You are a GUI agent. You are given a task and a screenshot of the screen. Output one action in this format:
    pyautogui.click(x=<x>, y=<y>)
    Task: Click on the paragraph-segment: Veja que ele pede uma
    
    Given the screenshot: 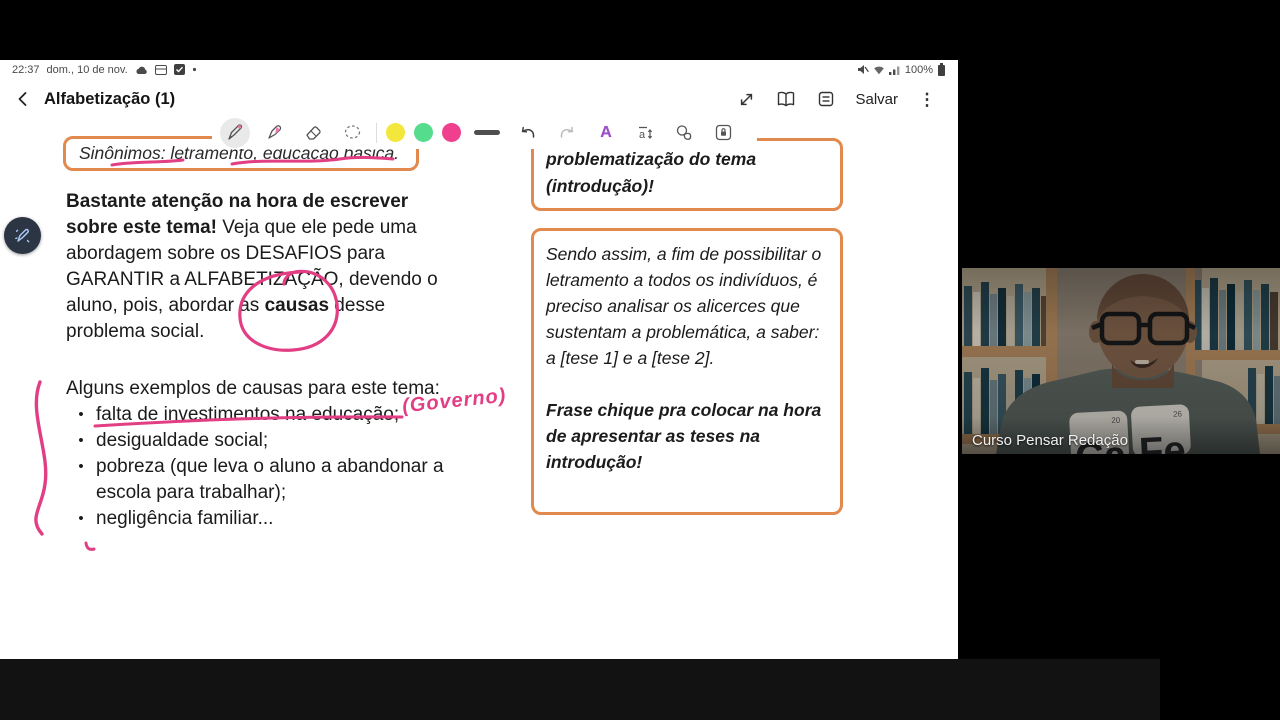 What is the action you would take?
    pyautogui.click(x=317, y=227)
    